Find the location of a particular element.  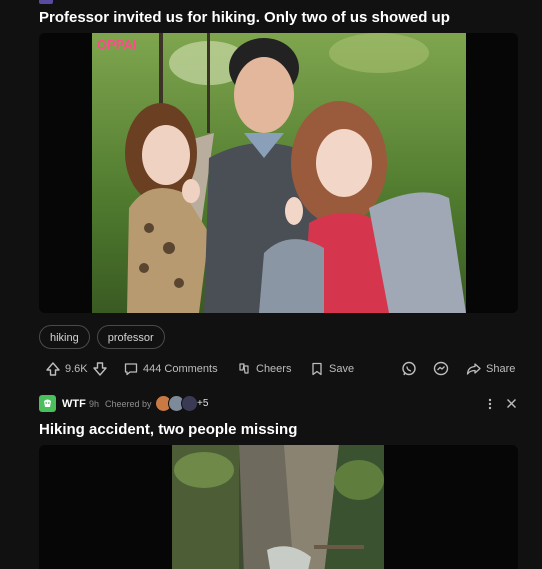

messenger-share-button is located at coordinates (441, 369).